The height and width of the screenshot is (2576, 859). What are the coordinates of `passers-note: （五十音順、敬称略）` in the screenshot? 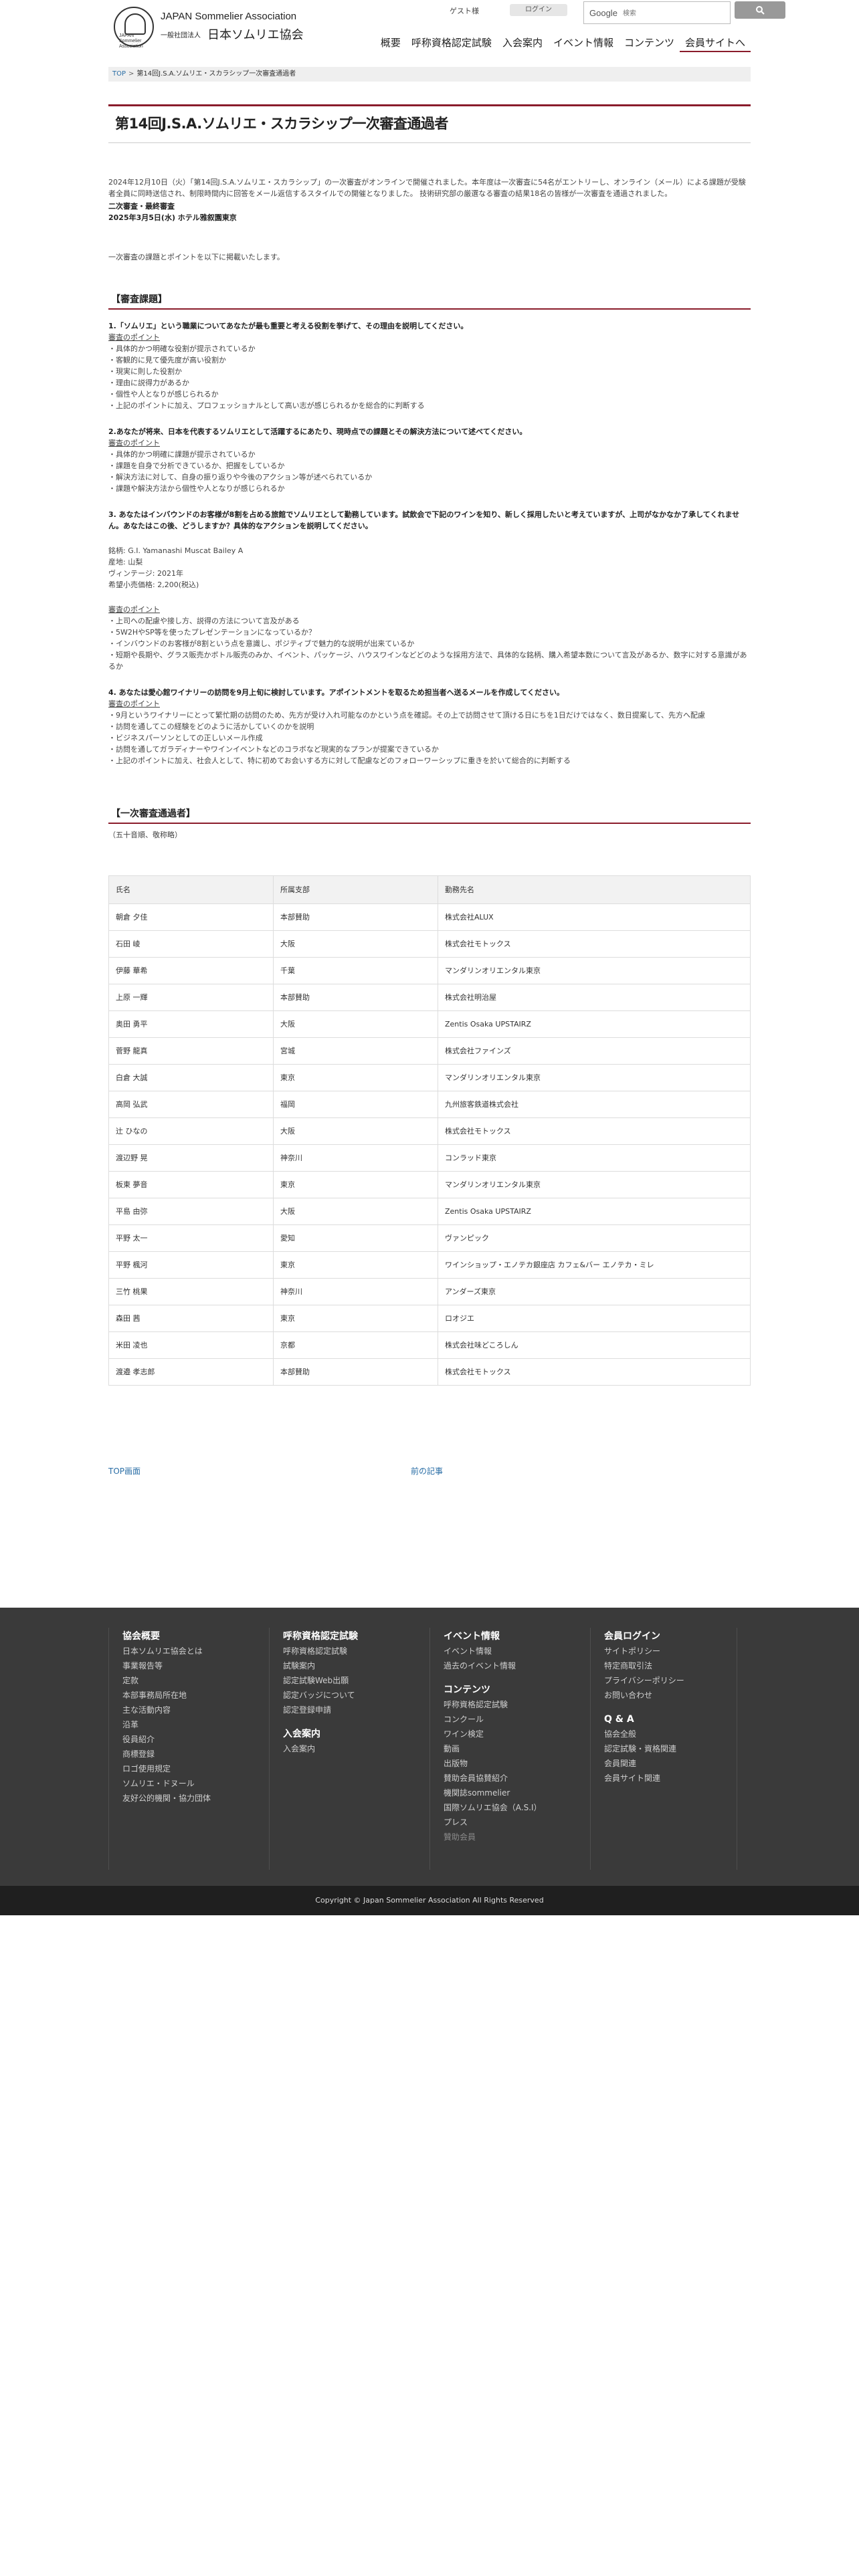 It's located at (145, 835).